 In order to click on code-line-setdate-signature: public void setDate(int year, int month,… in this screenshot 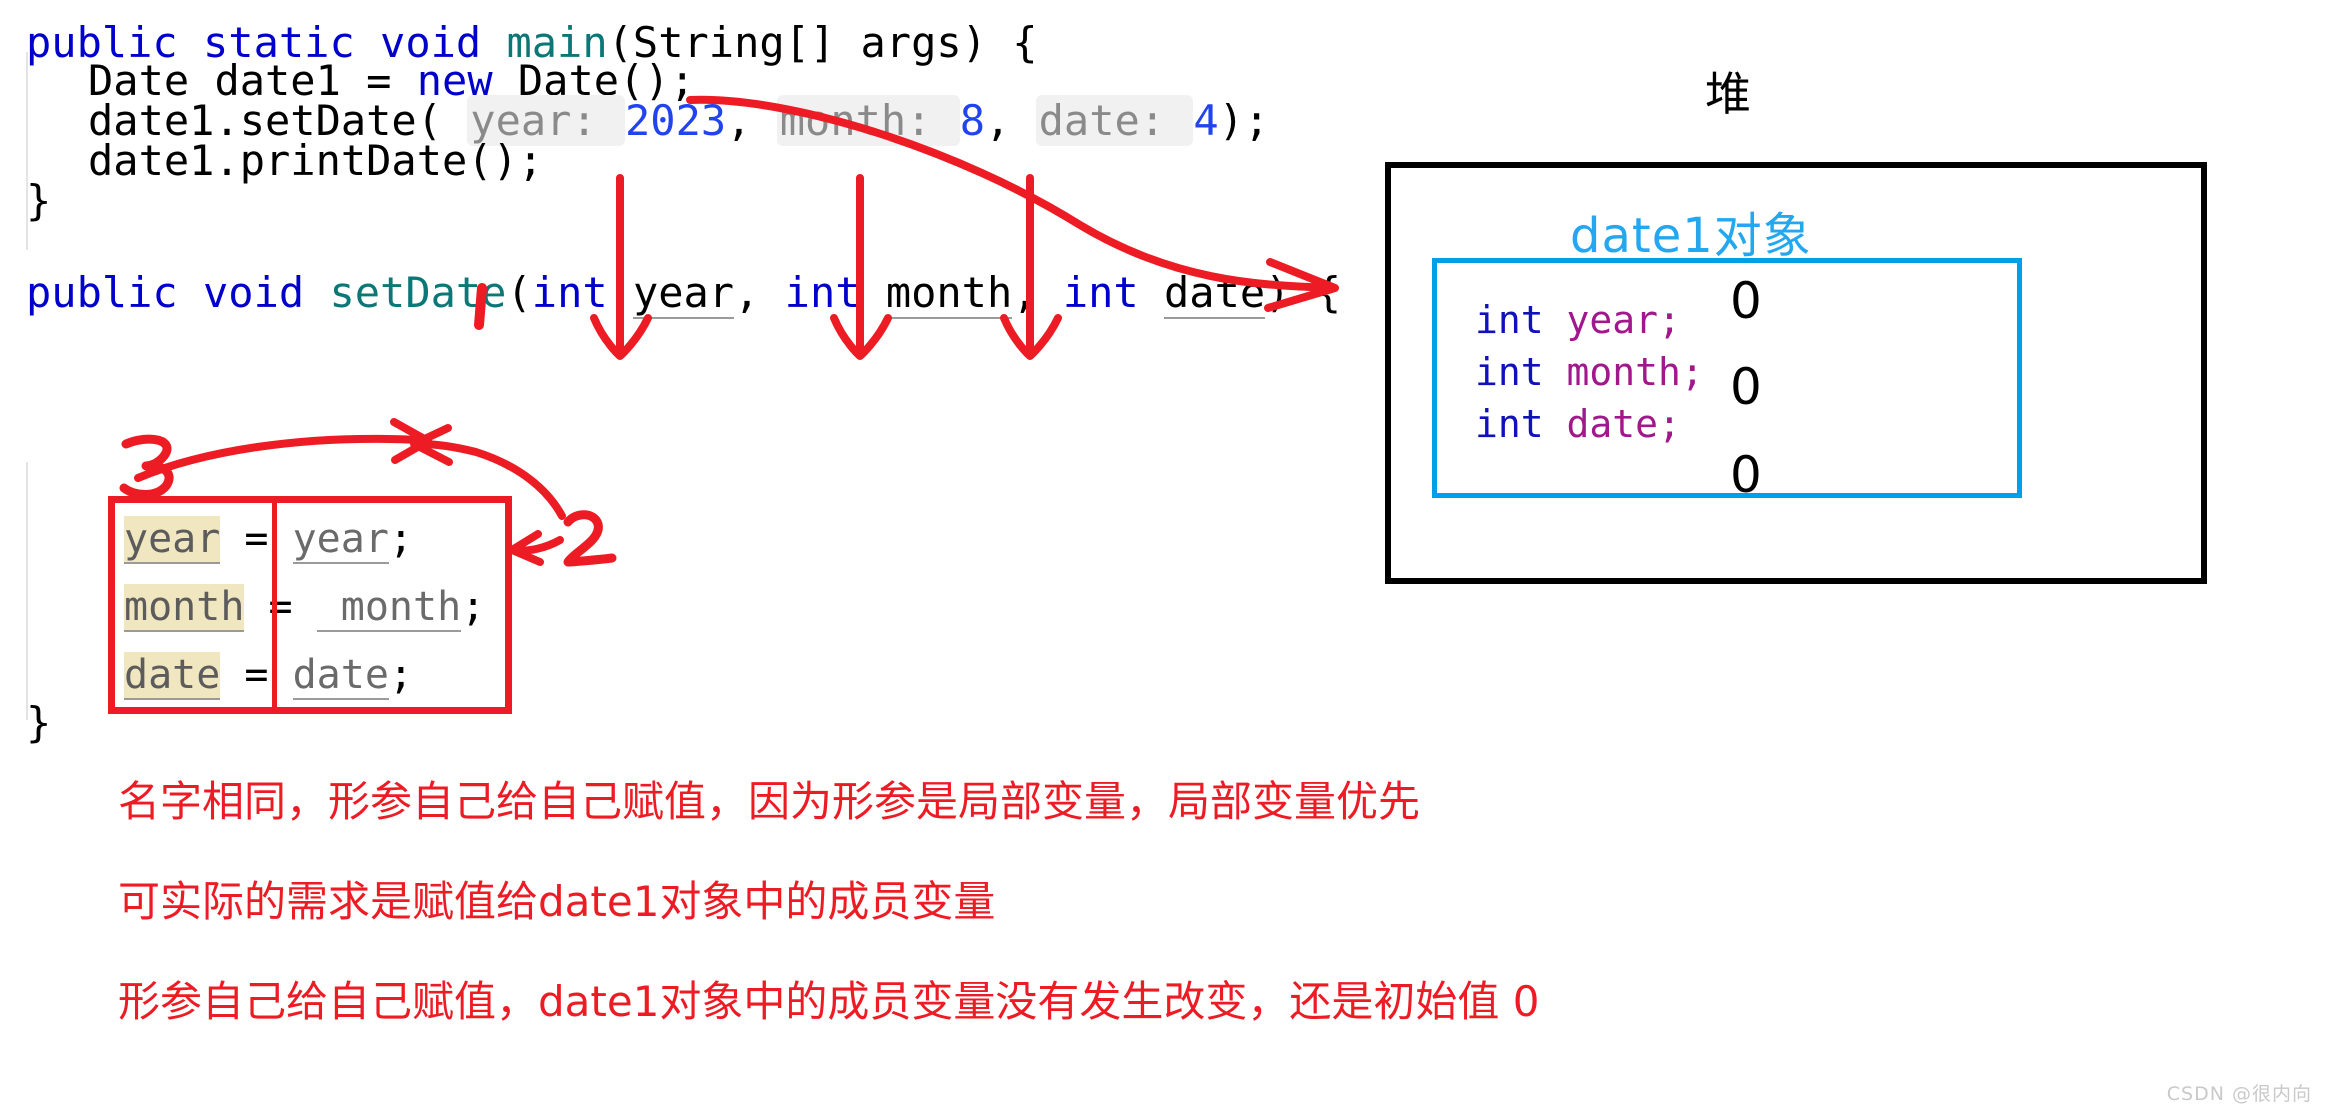, I will do `click(683, 293)`.